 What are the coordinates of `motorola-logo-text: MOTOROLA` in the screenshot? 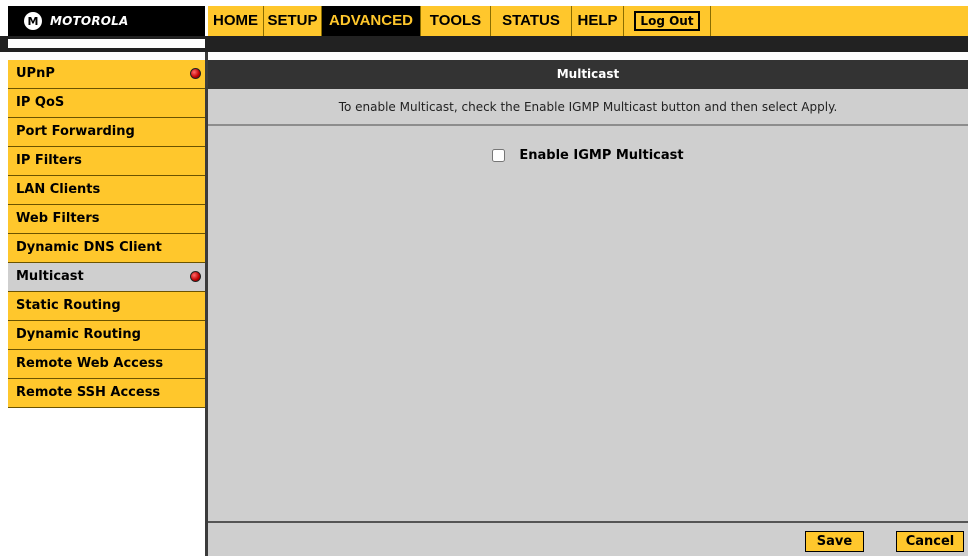 It's located at (89, 21).